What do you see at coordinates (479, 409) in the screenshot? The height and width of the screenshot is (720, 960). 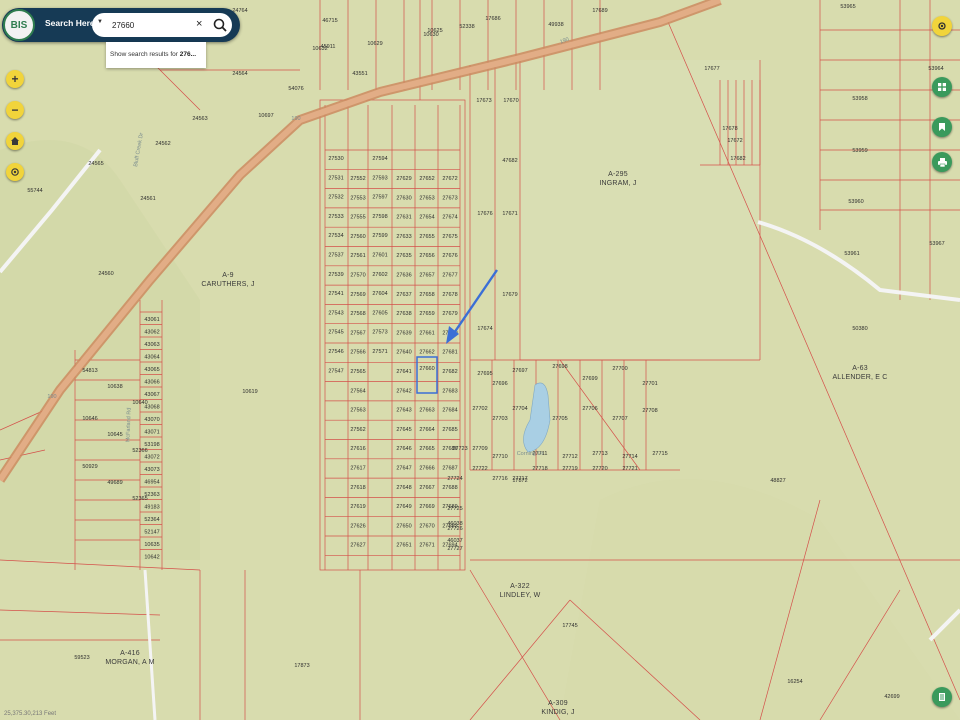 I see `parcel-label: 27702` at bounding box center [479, 409].